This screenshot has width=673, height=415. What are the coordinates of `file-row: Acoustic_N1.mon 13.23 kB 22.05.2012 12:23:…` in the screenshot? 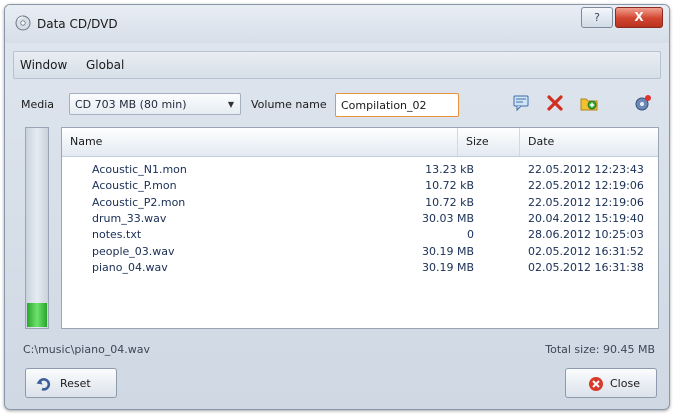 It's located at (360, 170).